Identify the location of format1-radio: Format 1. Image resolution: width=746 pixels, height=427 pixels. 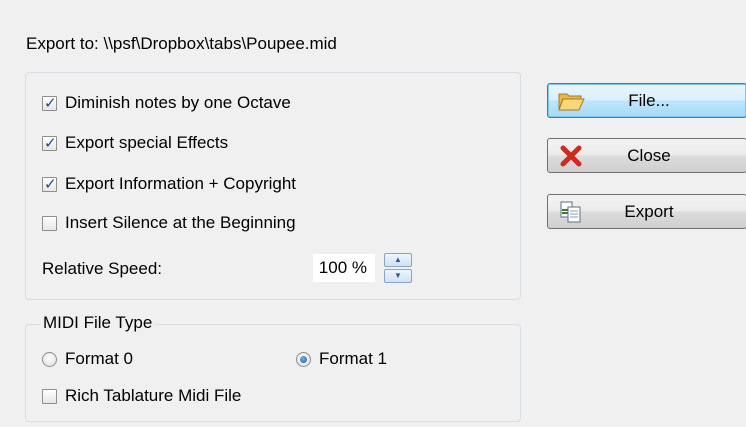
(341, 359).